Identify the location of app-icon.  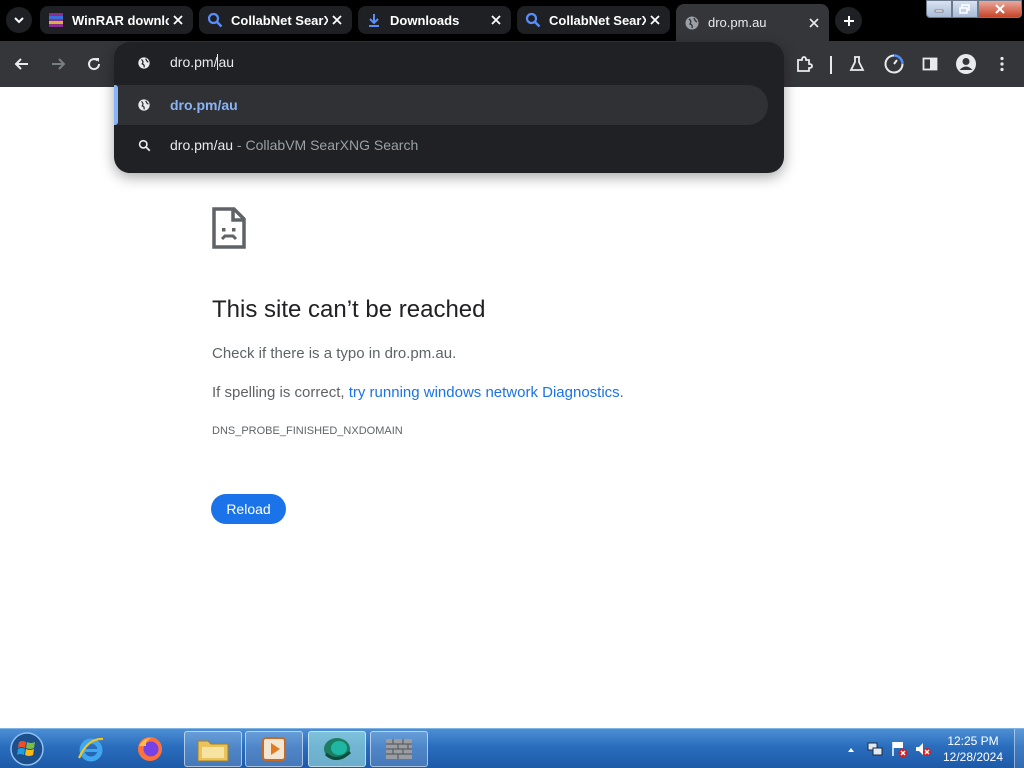
(338, 749).